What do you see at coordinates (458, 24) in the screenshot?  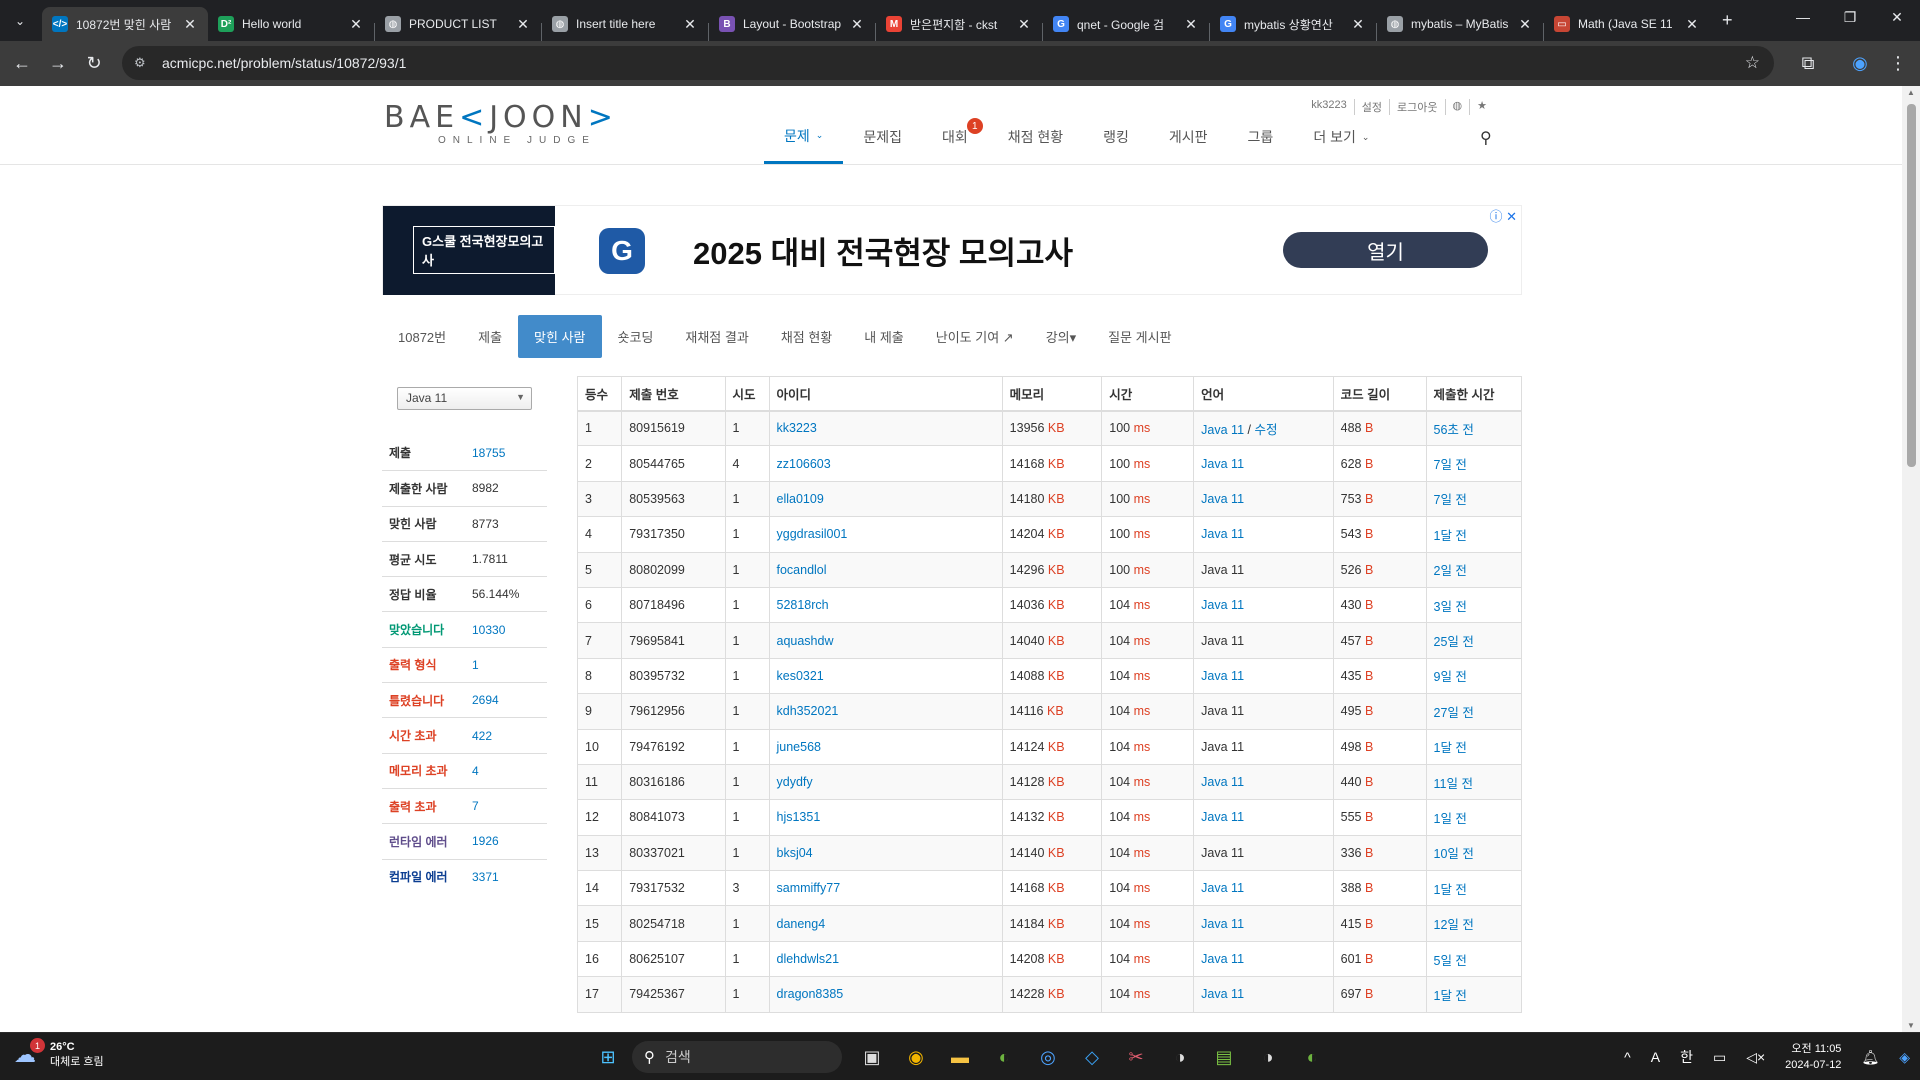 I see `browser-tab: ◍ PRODUCT LIST ✕` at bounding box center [458, 24].